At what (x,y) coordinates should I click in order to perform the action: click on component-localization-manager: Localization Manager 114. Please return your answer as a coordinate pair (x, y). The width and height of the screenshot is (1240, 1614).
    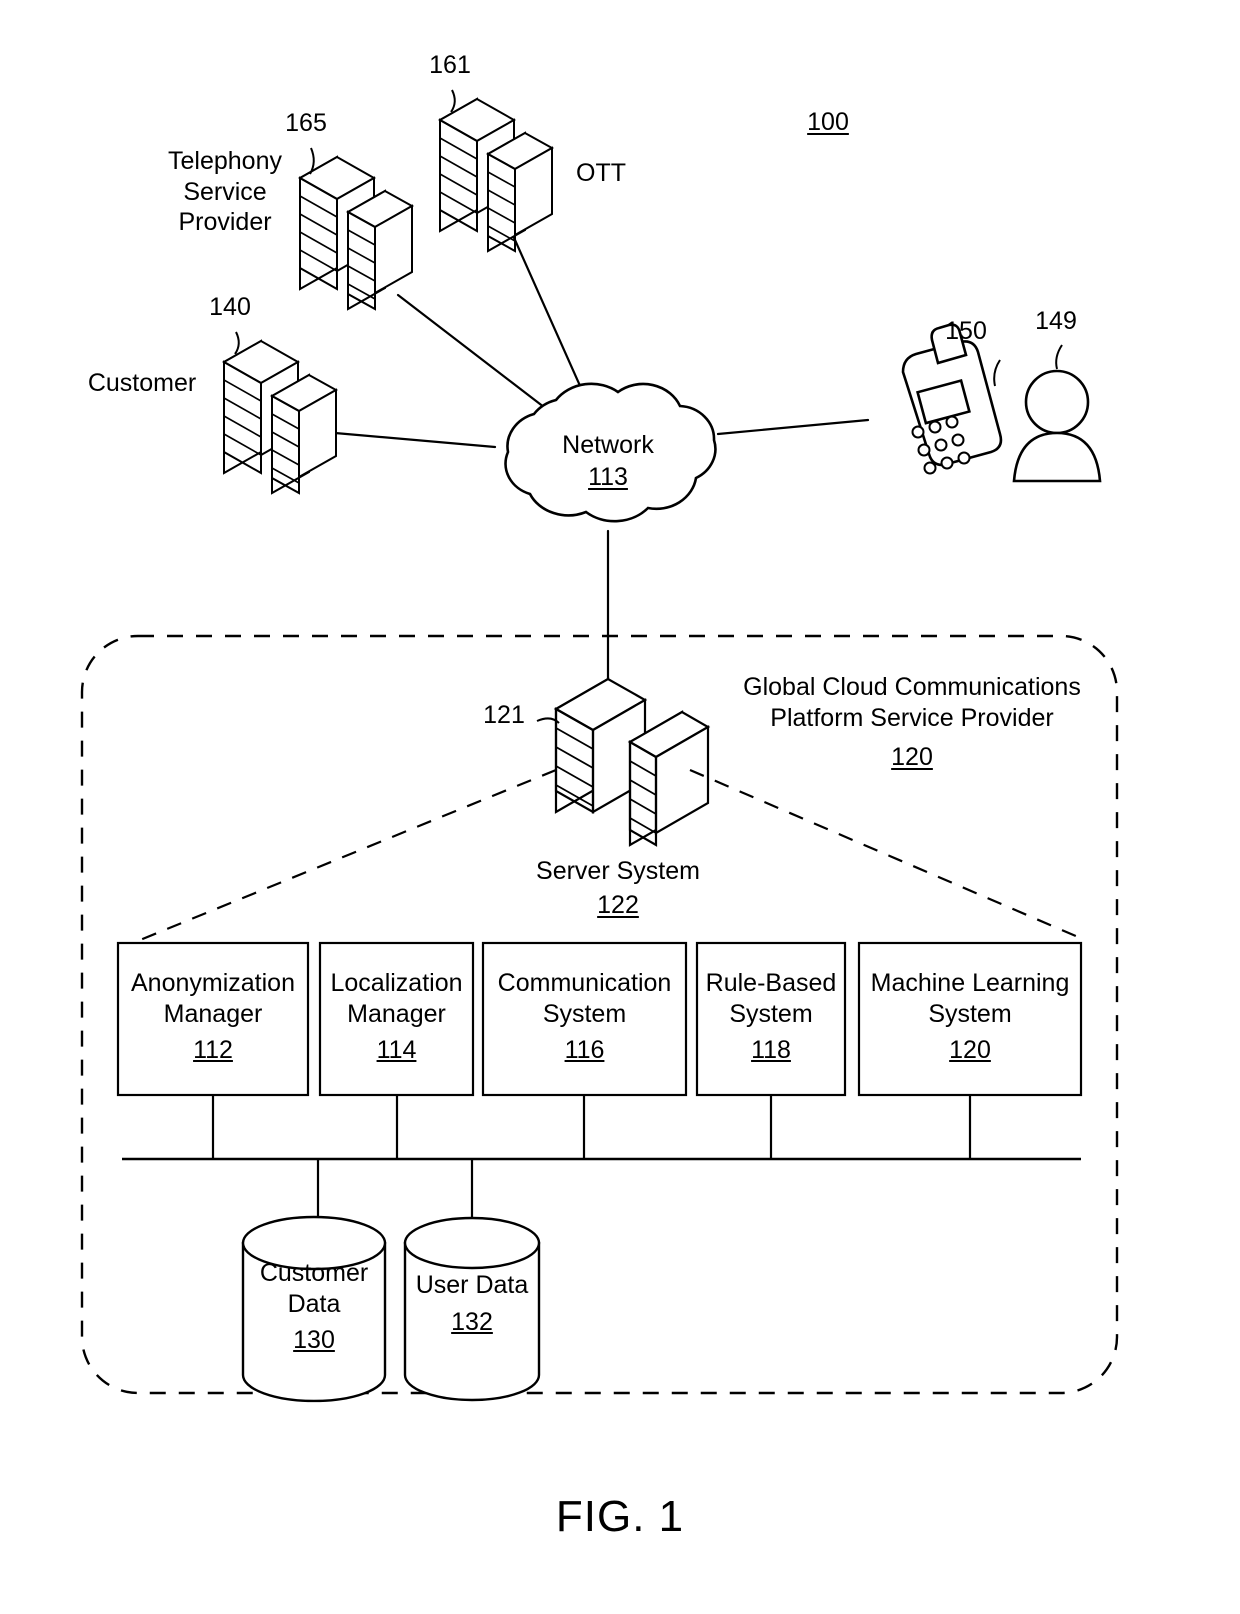
    Looking at the image, I should click on (396, 1017).